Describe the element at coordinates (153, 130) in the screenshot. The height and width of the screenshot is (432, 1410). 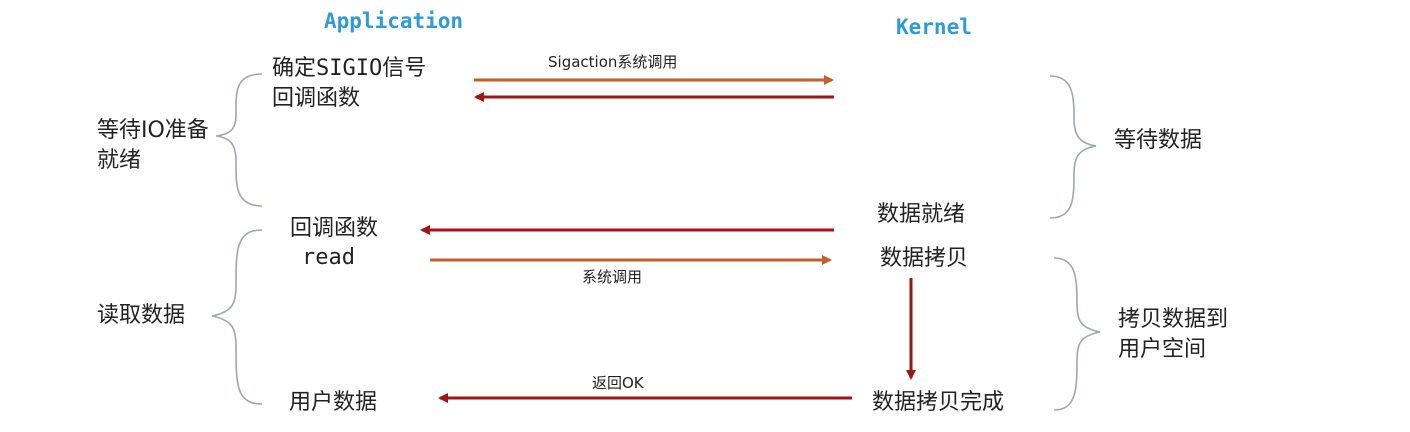
I see `wait-io-line1: 等待IO准备` at that location.